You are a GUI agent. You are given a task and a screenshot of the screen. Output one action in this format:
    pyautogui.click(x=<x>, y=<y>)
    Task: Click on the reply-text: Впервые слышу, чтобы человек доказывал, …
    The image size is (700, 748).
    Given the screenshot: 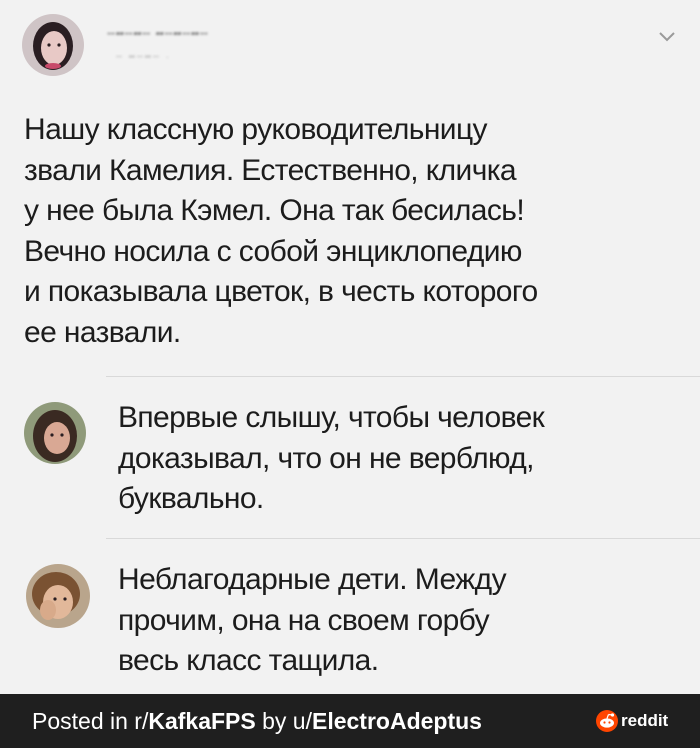 What is the action you would take?
    pyautogui.click(x=403, y=459)
    